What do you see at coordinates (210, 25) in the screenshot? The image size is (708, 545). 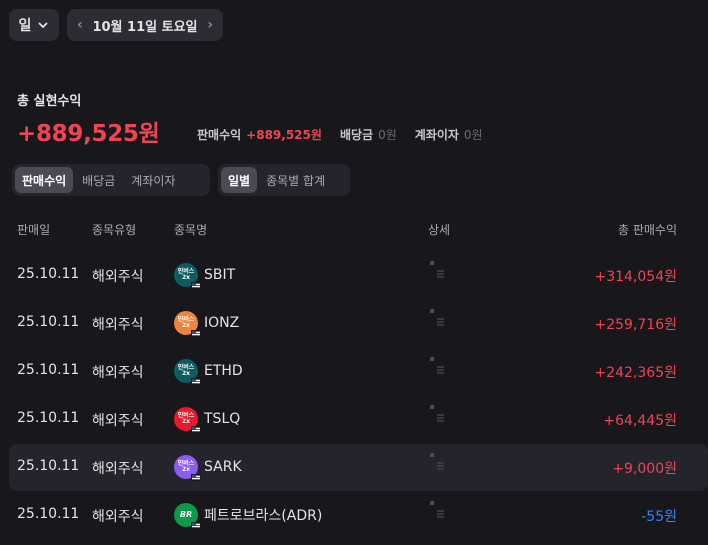 I see `chevron-right-icon: ›` at bounding box center [210, 25].